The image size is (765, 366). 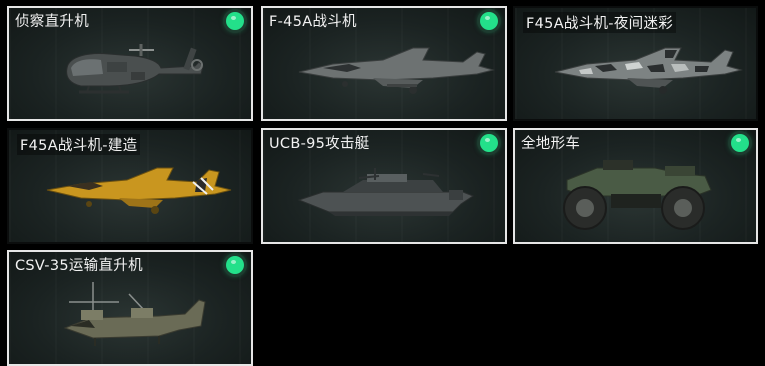 I want to click on vehicle-card-scout-helicopter: 侦察直升机, so click(x=130, y=63).